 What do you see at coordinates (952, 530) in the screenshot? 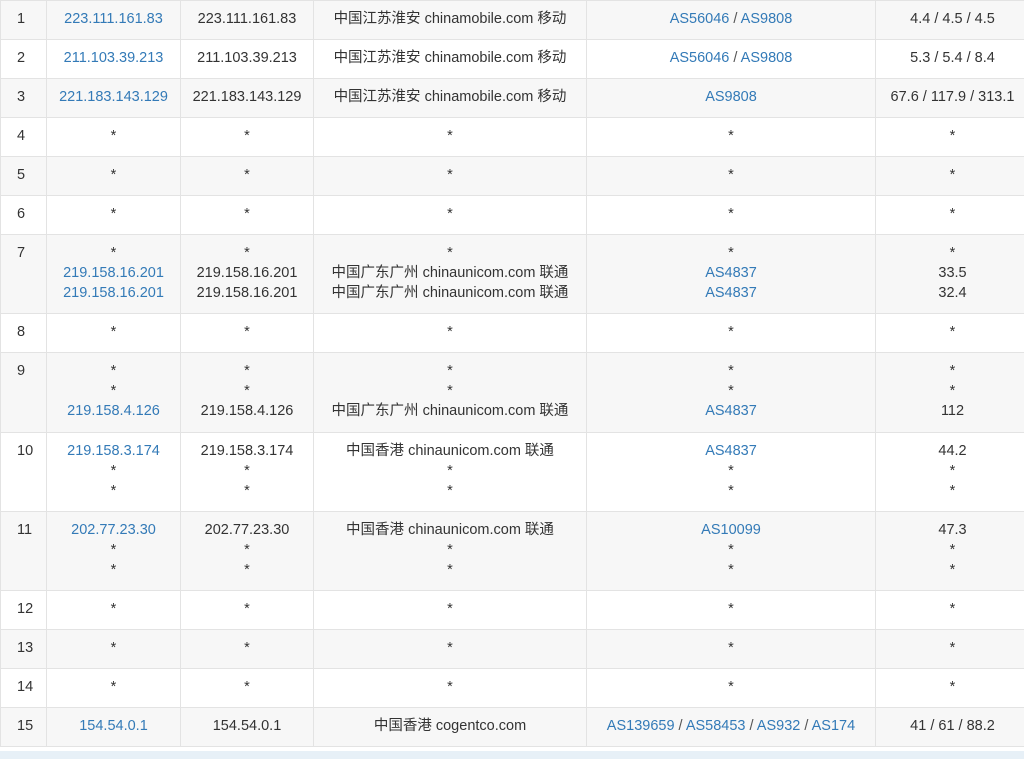
I see `latency-value: 47.3` at bounding box center [952, 530].